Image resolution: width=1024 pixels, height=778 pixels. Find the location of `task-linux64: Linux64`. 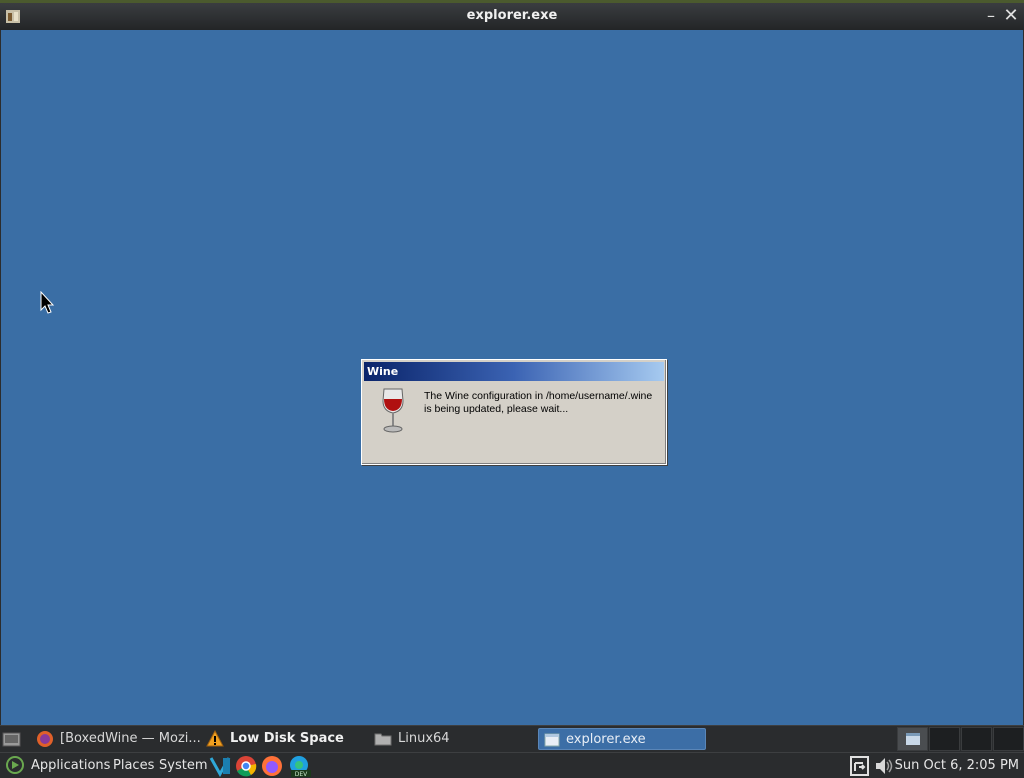

task-linux64: Linux64 is located at coordinates (454, 739).